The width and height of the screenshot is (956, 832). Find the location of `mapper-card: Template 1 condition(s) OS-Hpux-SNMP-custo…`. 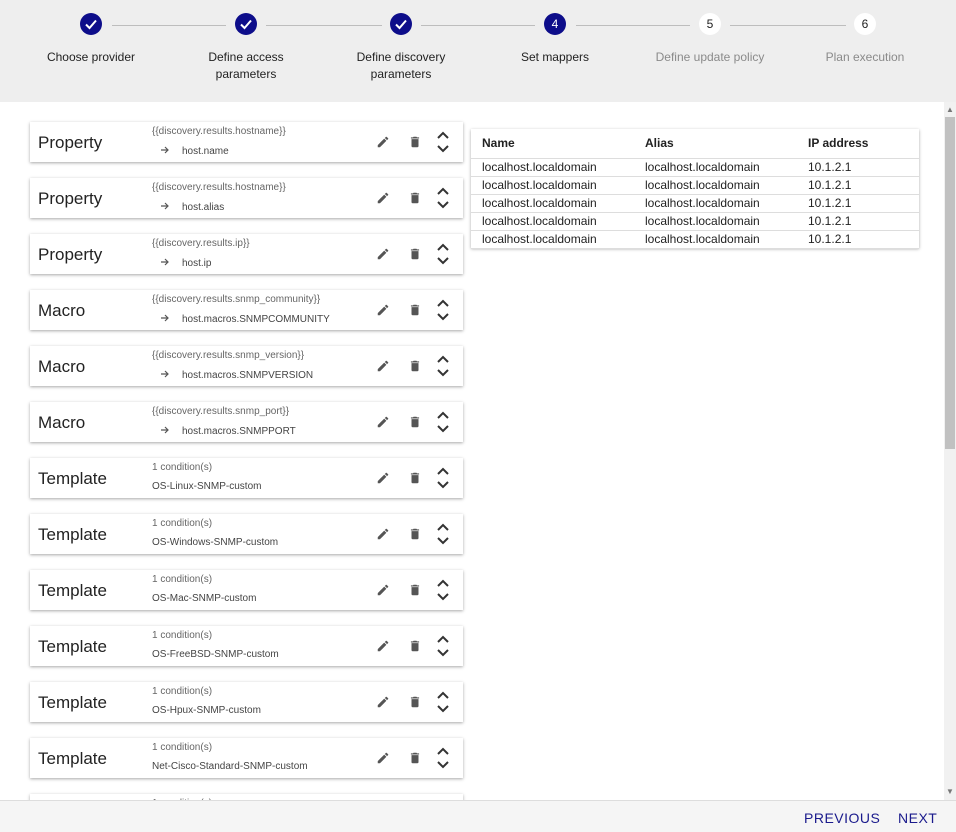

mapper-card: Template 1 condition(s) OS-Hpux-SNMP-custo… is located at coordinates (246, 702).